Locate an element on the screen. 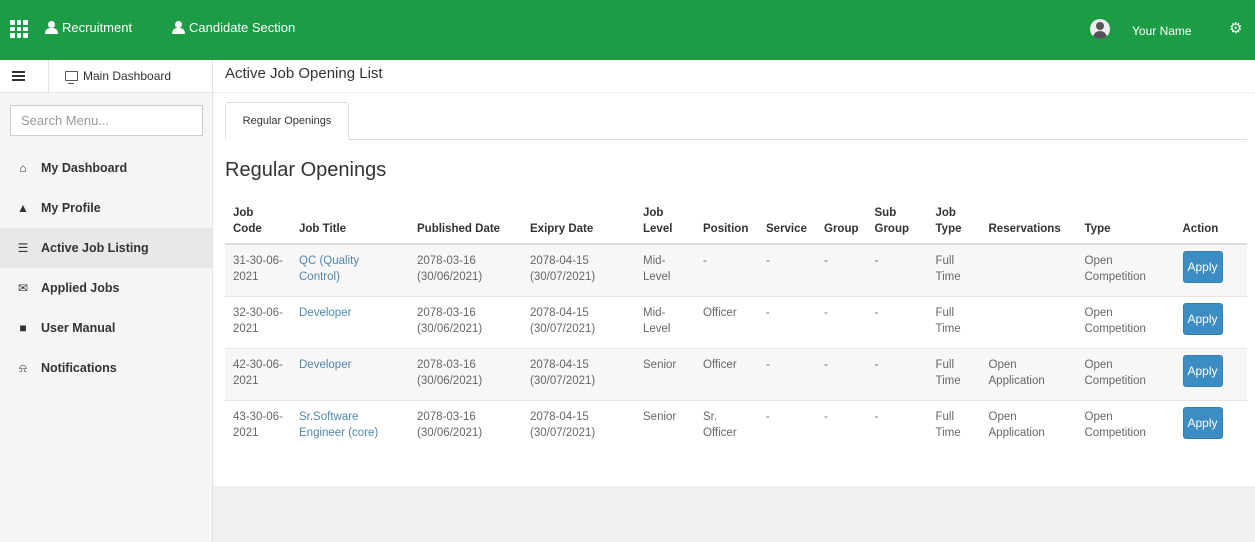  search-menu-input is located at coordinates (106, 120).